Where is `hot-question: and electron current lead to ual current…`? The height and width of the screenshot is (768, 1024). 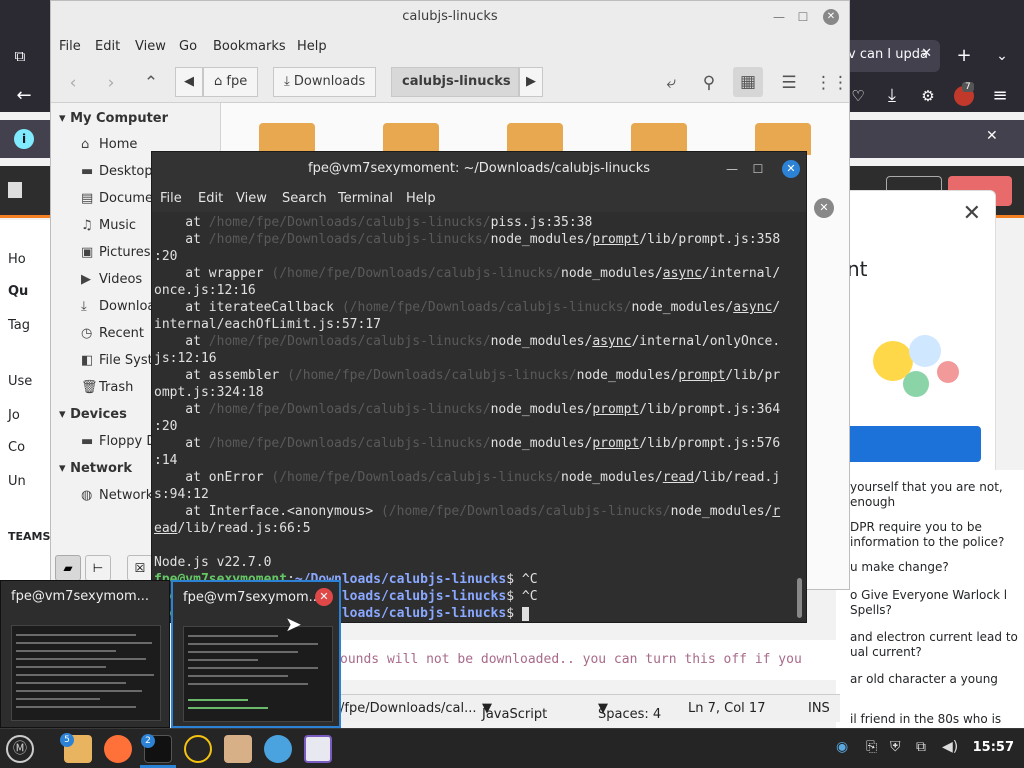 hot-question: and electron current lead to ual current… is located at coordinates (935, 645).